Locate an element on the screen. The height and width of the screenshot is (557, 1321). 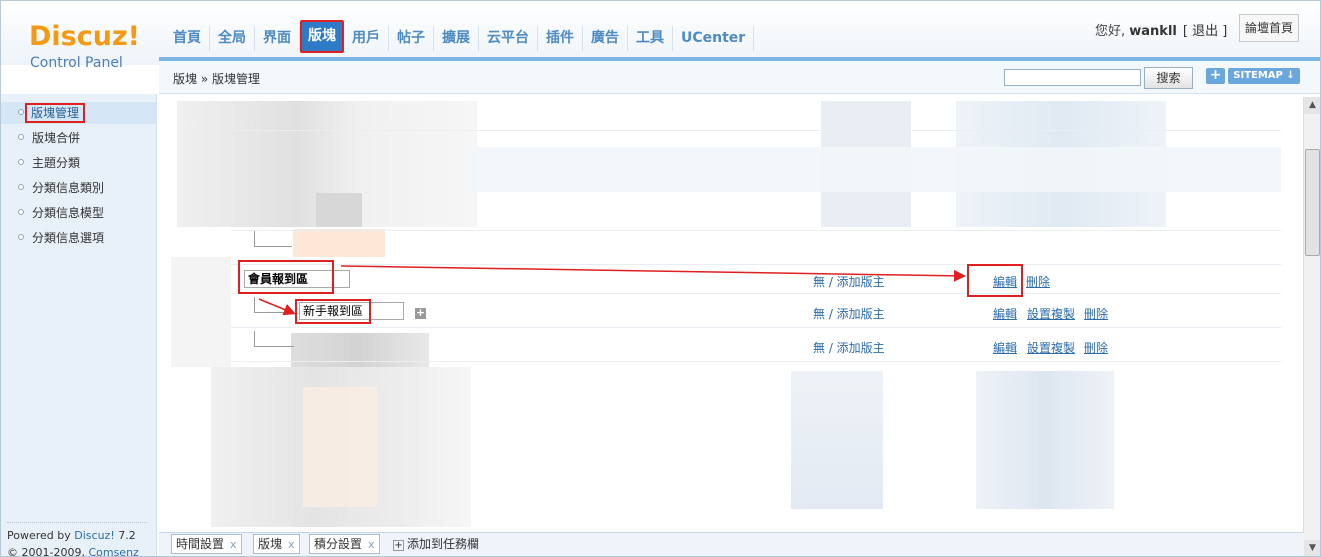
add-to-taskbar: + 添加到任務欄 is located at coordinates (436, 543).